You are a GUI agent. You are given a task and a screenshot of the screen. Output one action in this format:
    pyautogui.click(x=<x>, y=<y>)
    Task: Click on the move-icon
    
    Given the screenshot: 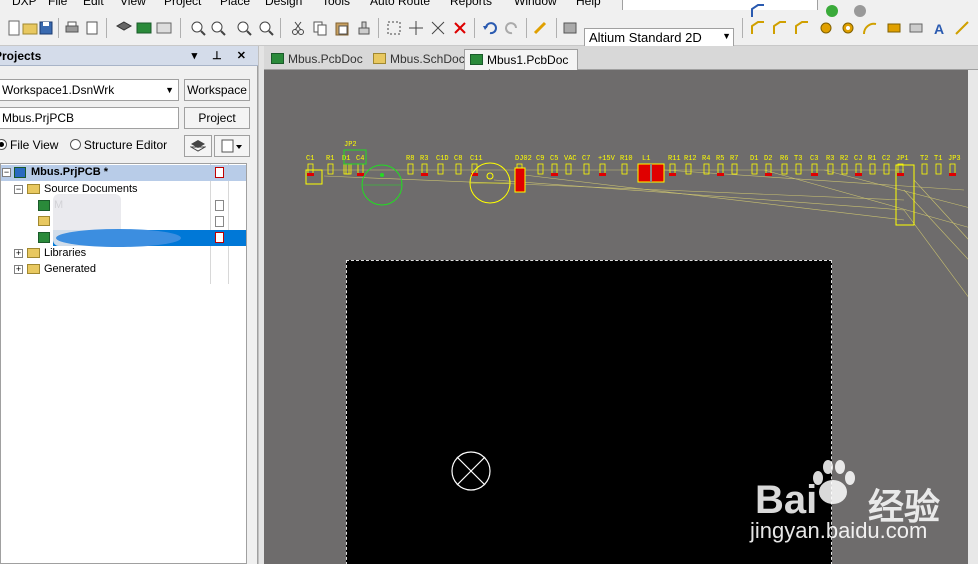 What is the action you would take?
    pyautogui.click(x=416, y=28)
    